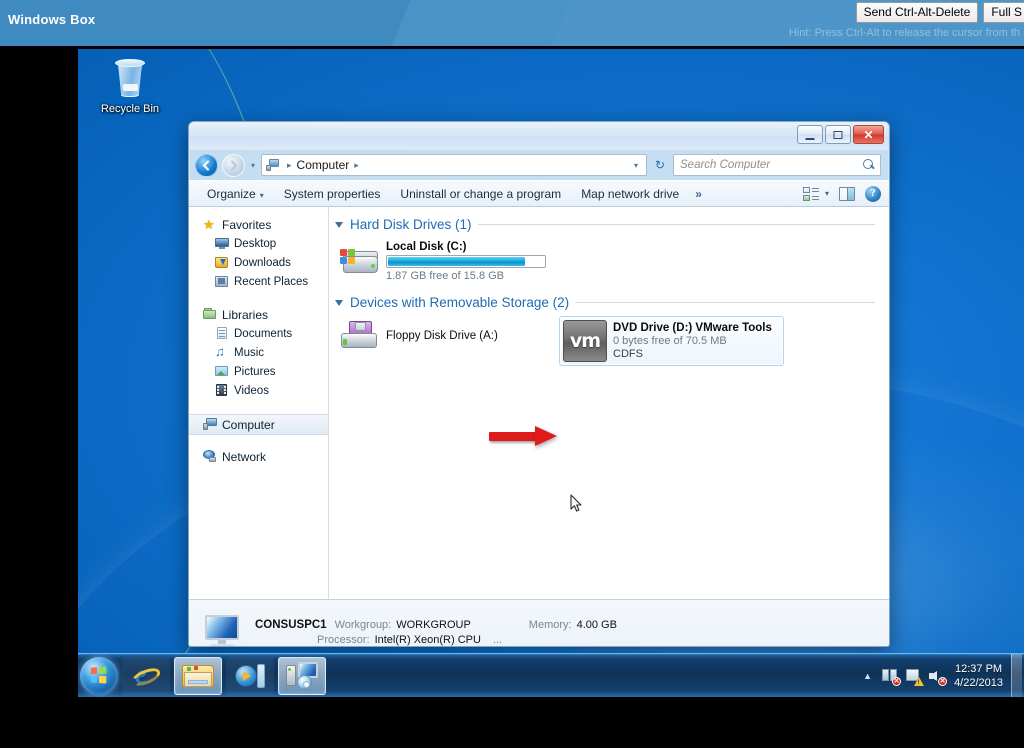 Image resolution: width=1024 pixels, height=748 pixels. I want to click on nav-music: ♫ Music, so click(258, 352).